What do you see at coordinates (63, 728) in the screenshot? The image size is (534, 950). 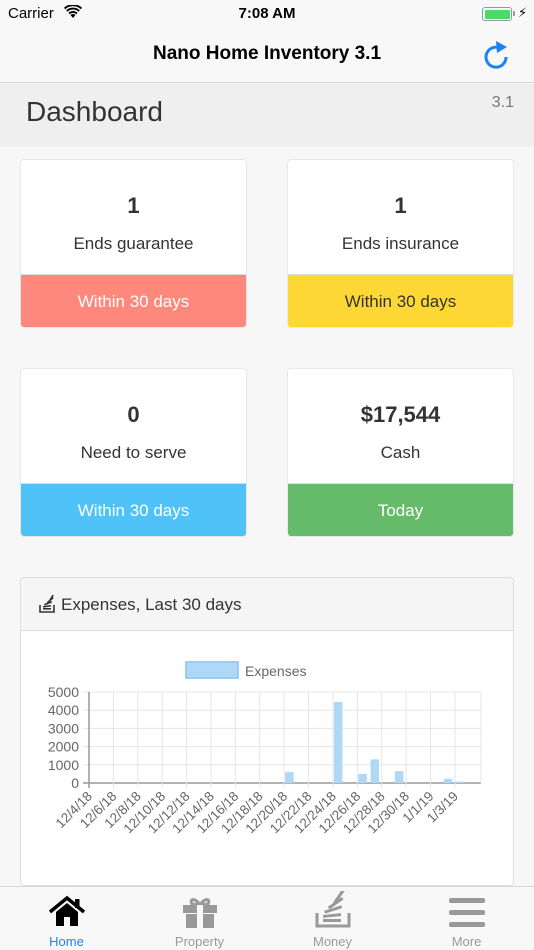 I see `y-tick-label: 3000` at bounding box center [63, 728].